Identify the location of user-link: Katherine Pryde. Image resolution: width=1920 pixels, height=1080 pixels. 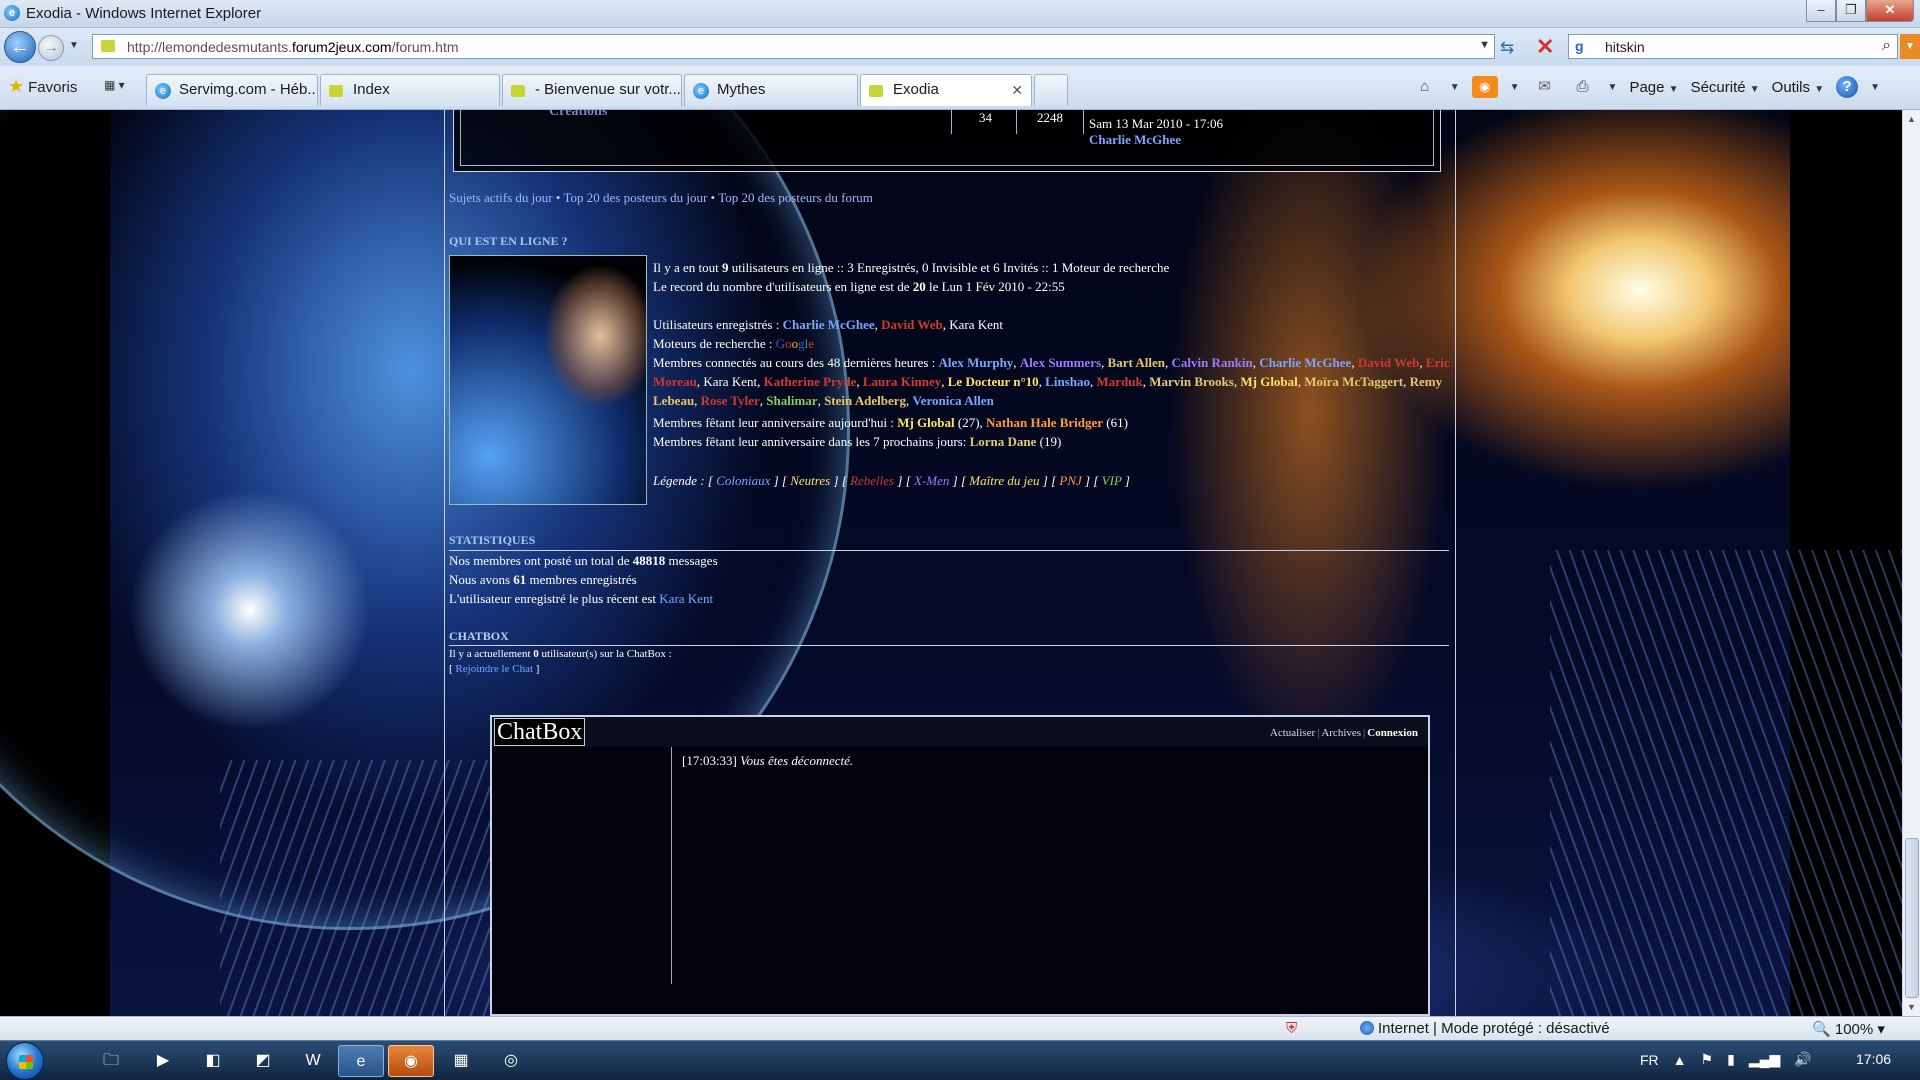
(810, 381).